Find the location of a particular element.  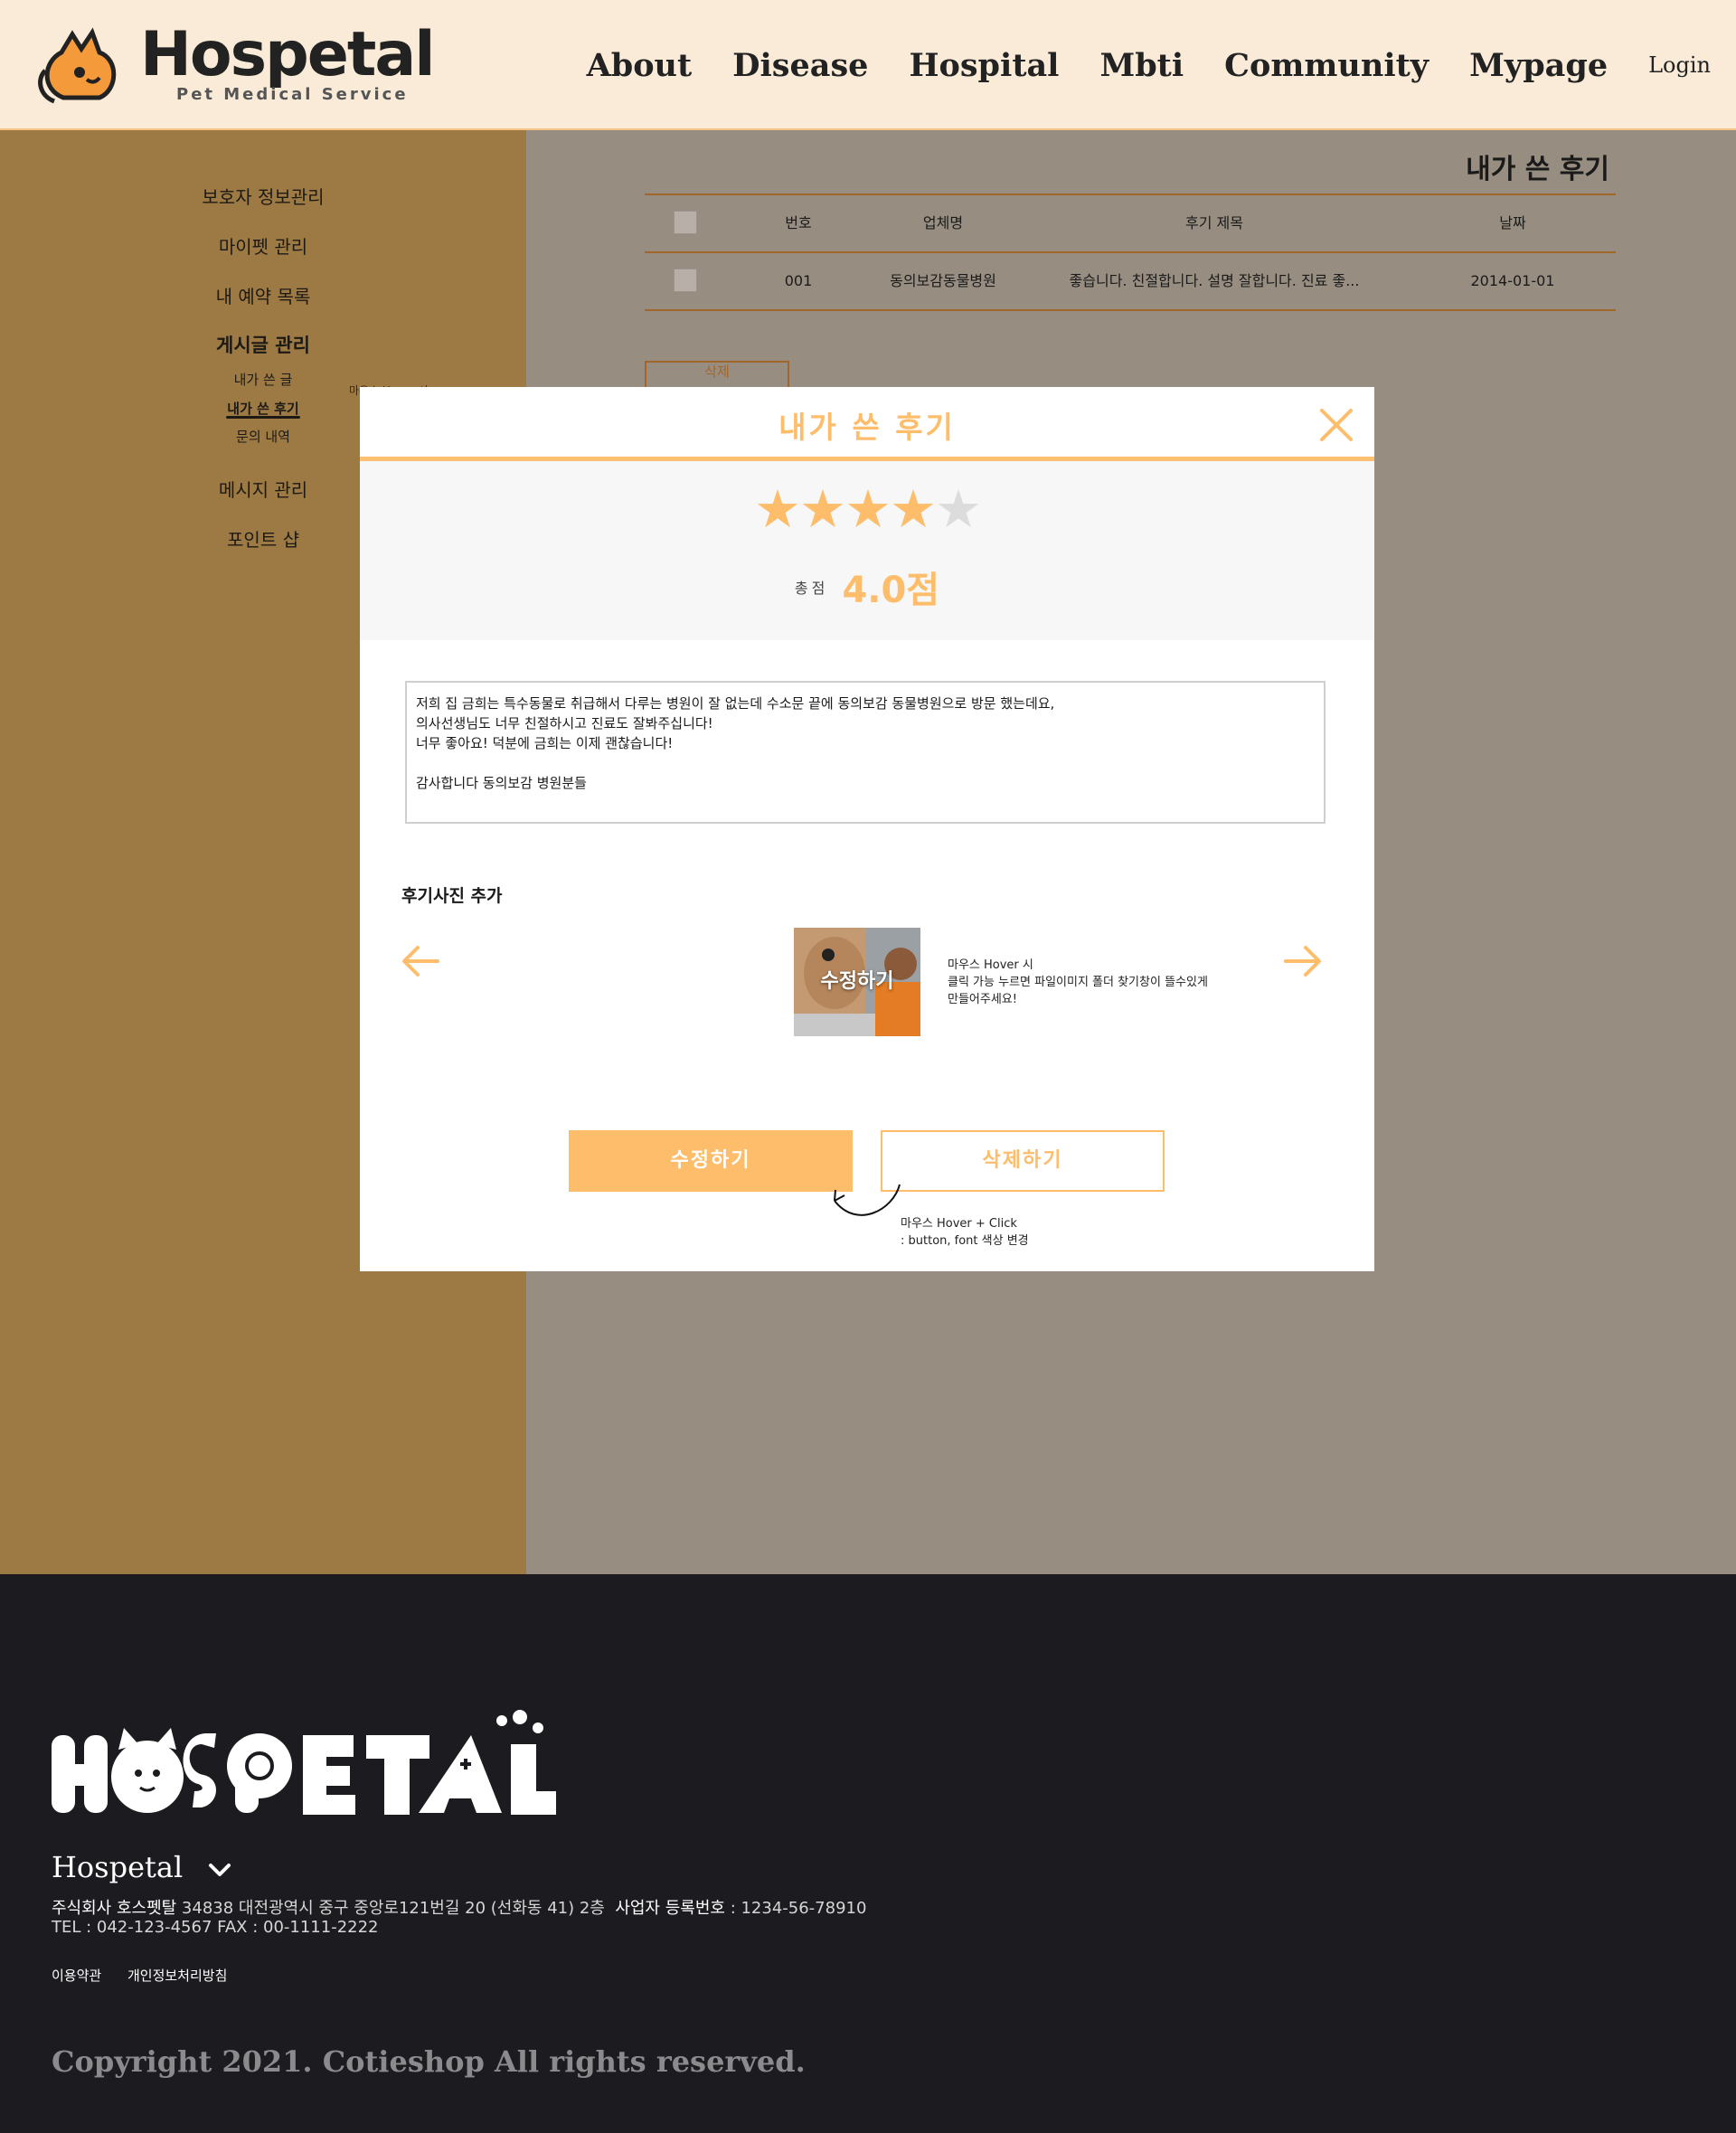

star-rating: ★★★★★ is located at coordinates (867, 509).